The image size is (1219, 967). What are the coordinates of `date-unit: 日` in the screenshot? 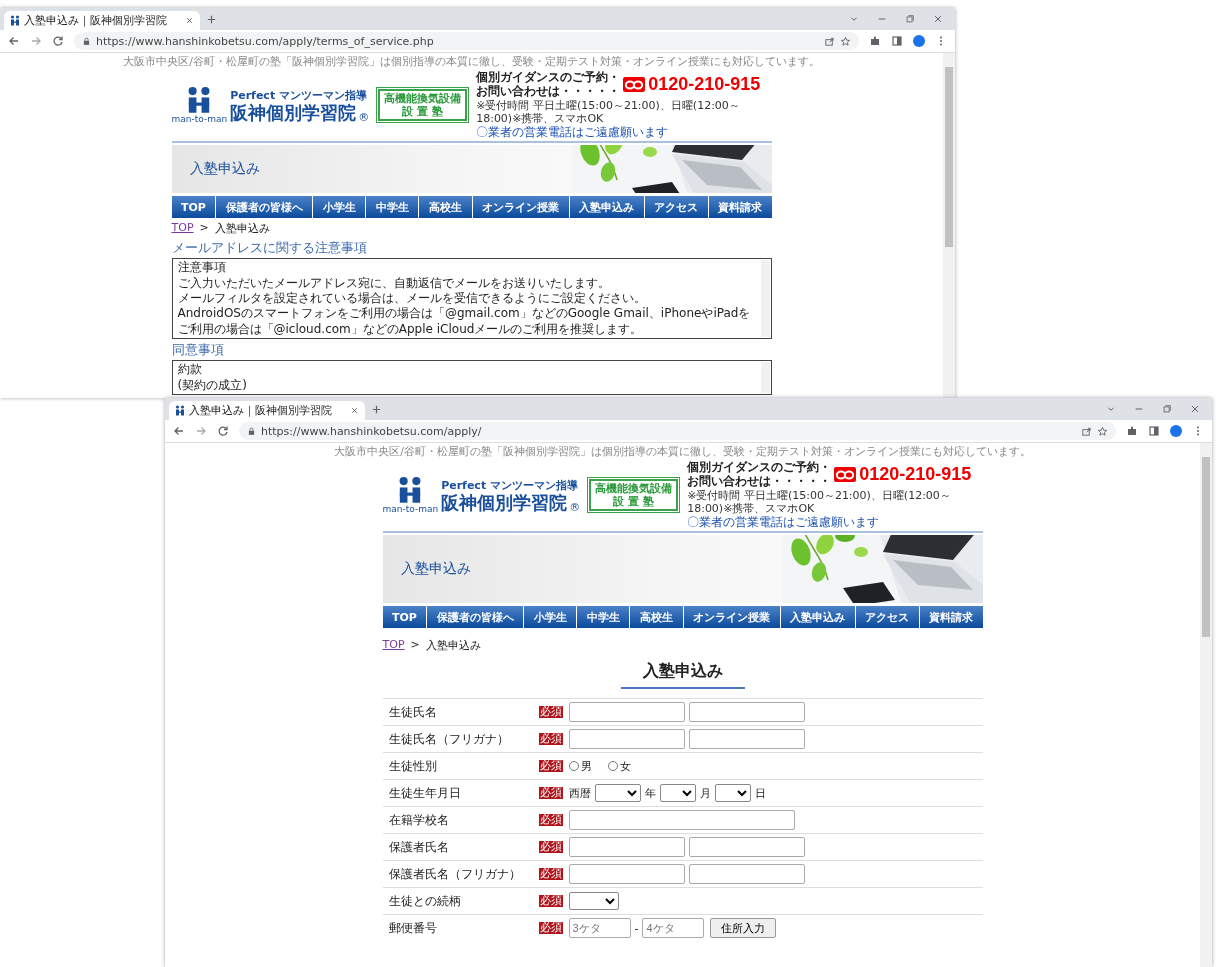 It's located at (760, 793).